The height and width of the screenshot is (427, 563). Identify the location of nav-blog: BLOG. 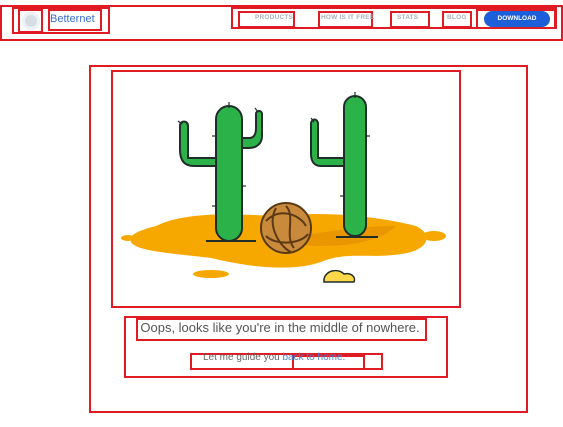
(457, 17).